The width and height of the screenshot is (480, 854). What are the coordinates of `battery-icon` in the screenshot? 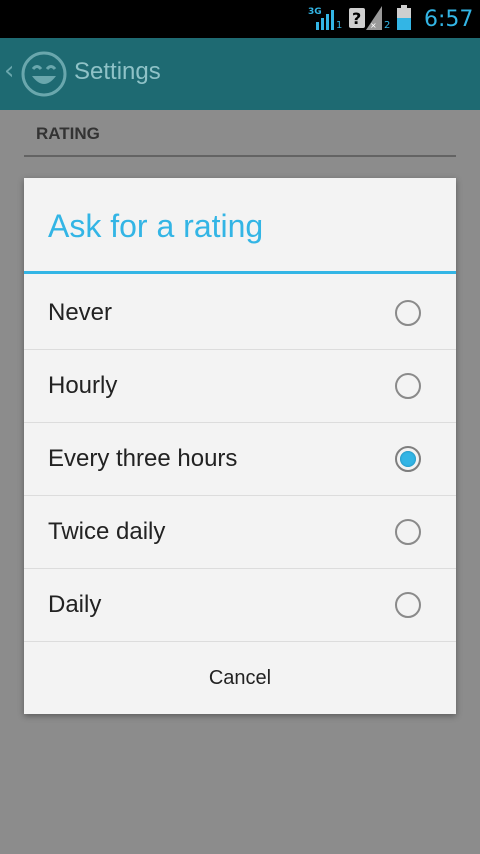 It's located at (405, 19).